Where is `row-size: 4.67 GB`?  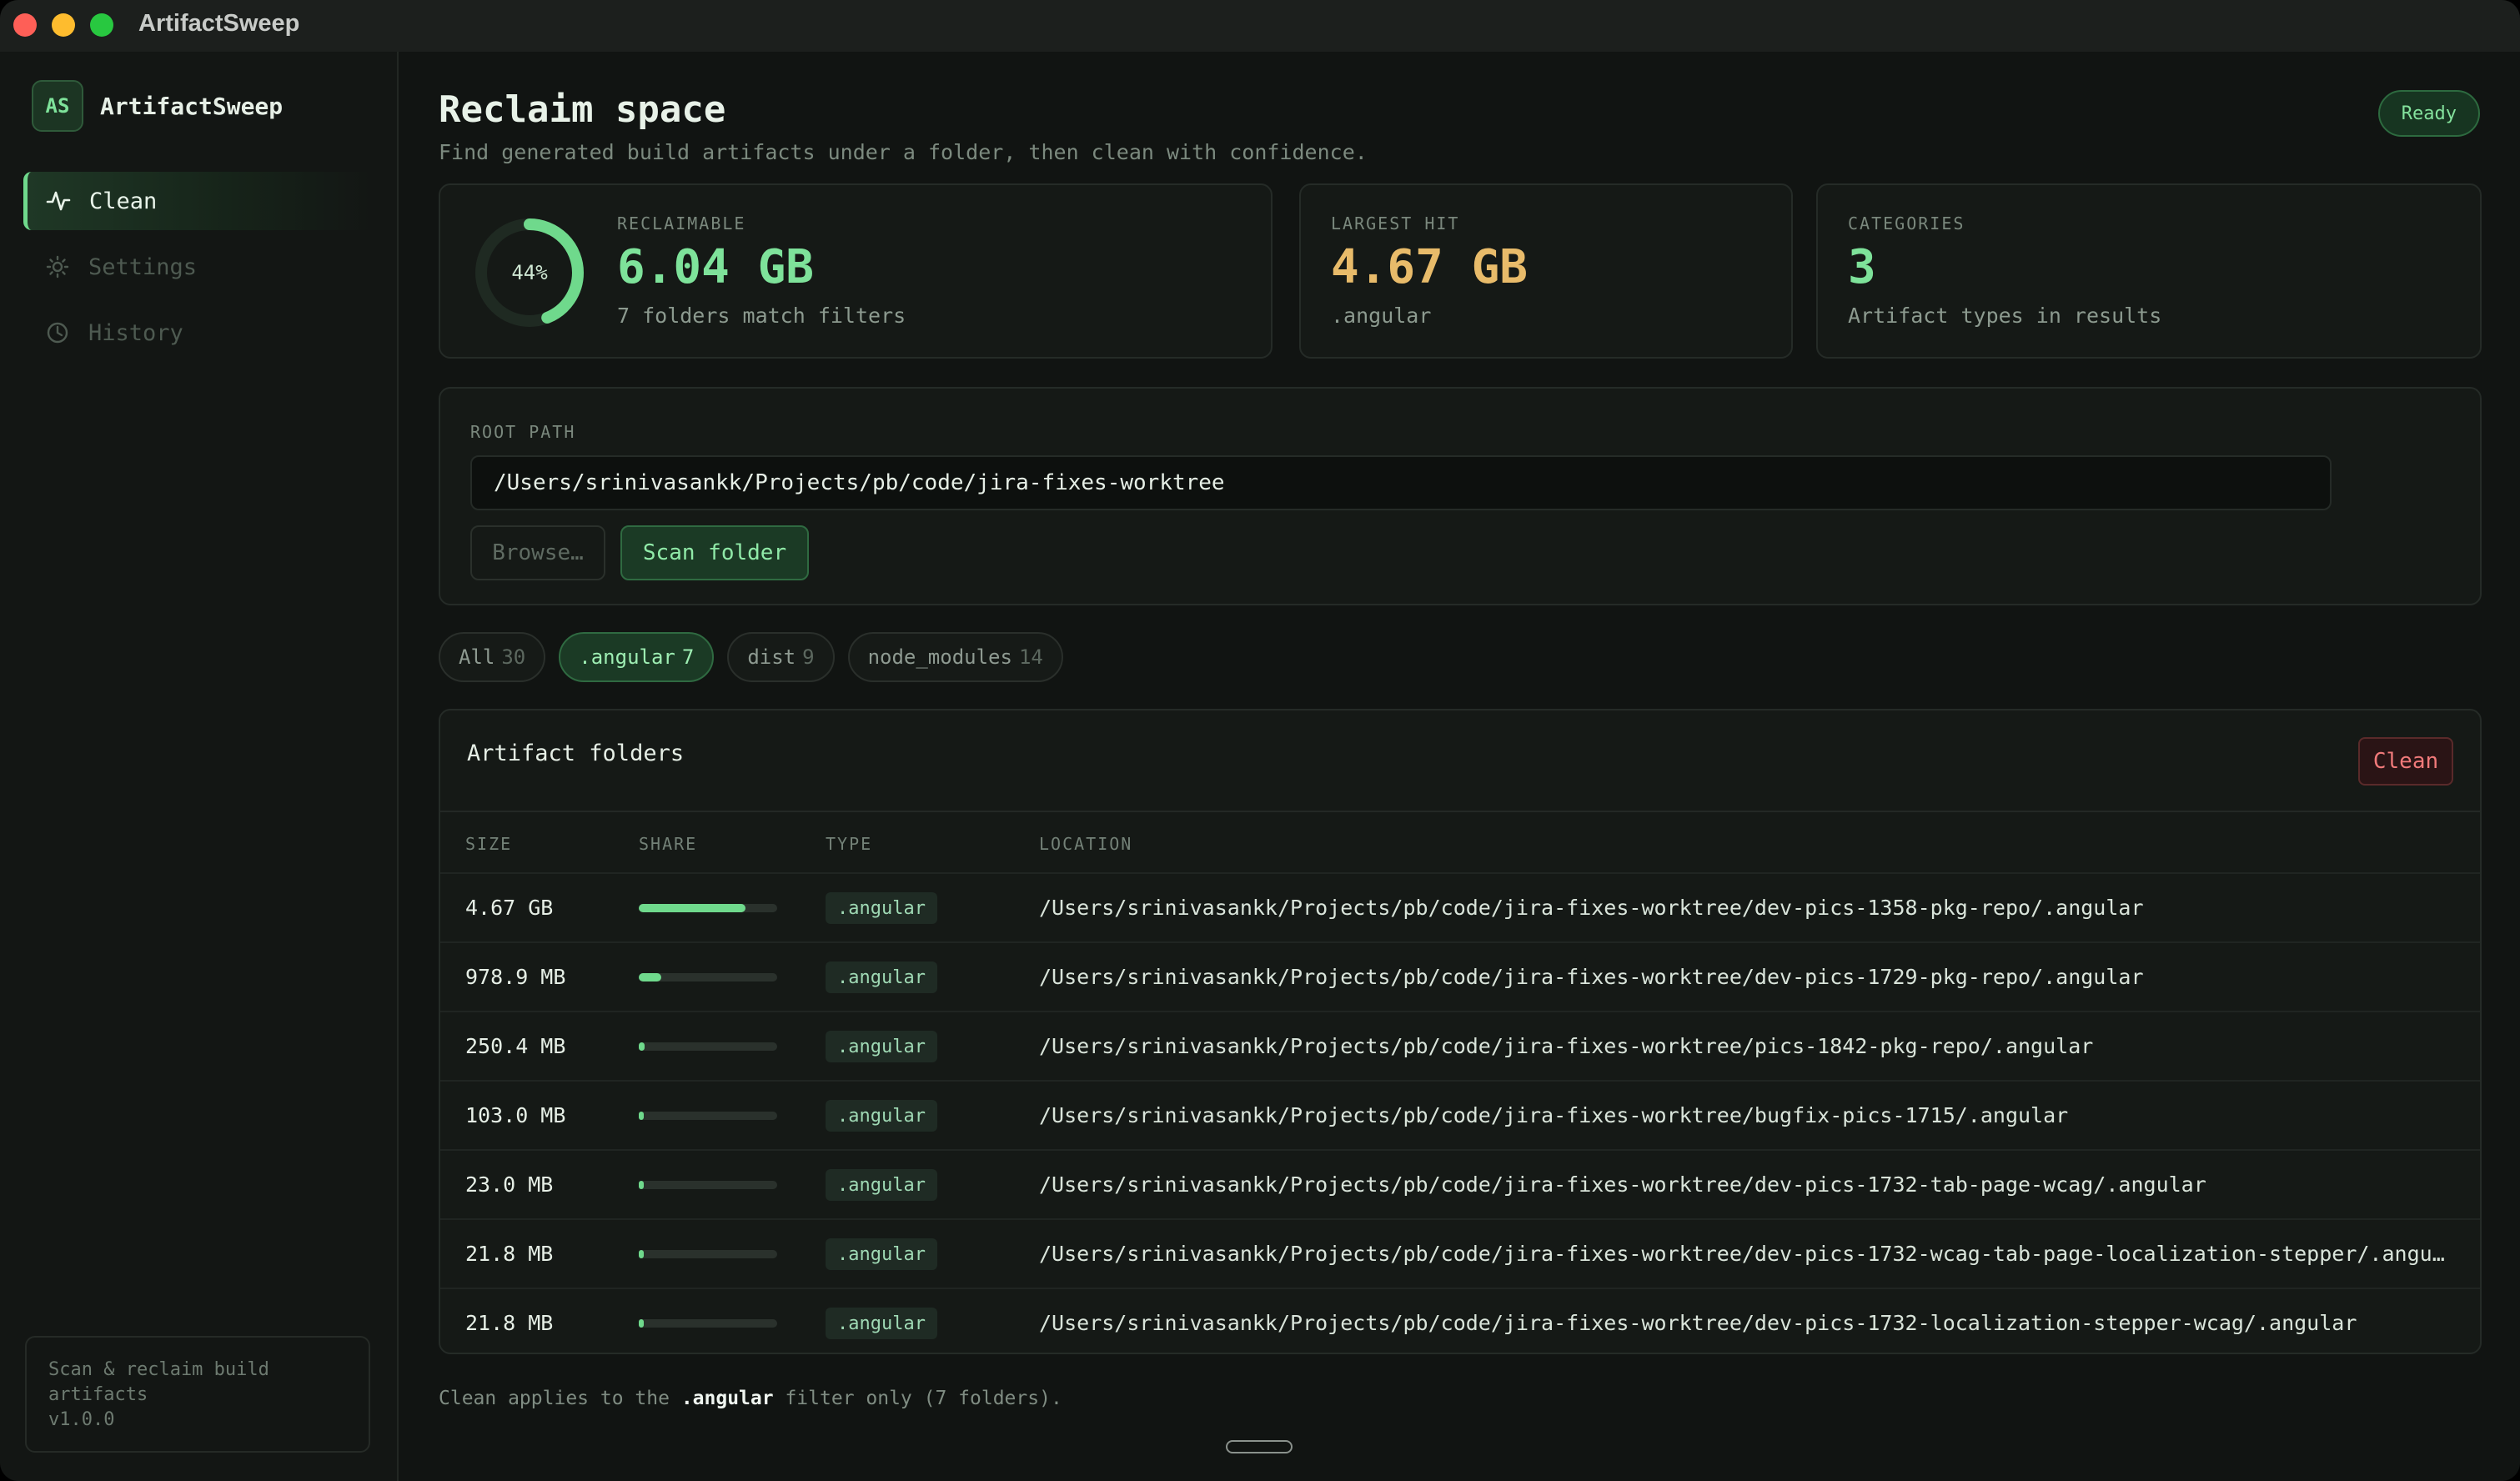
row-size: 4.67 GB is located at coordinates (509, 908).